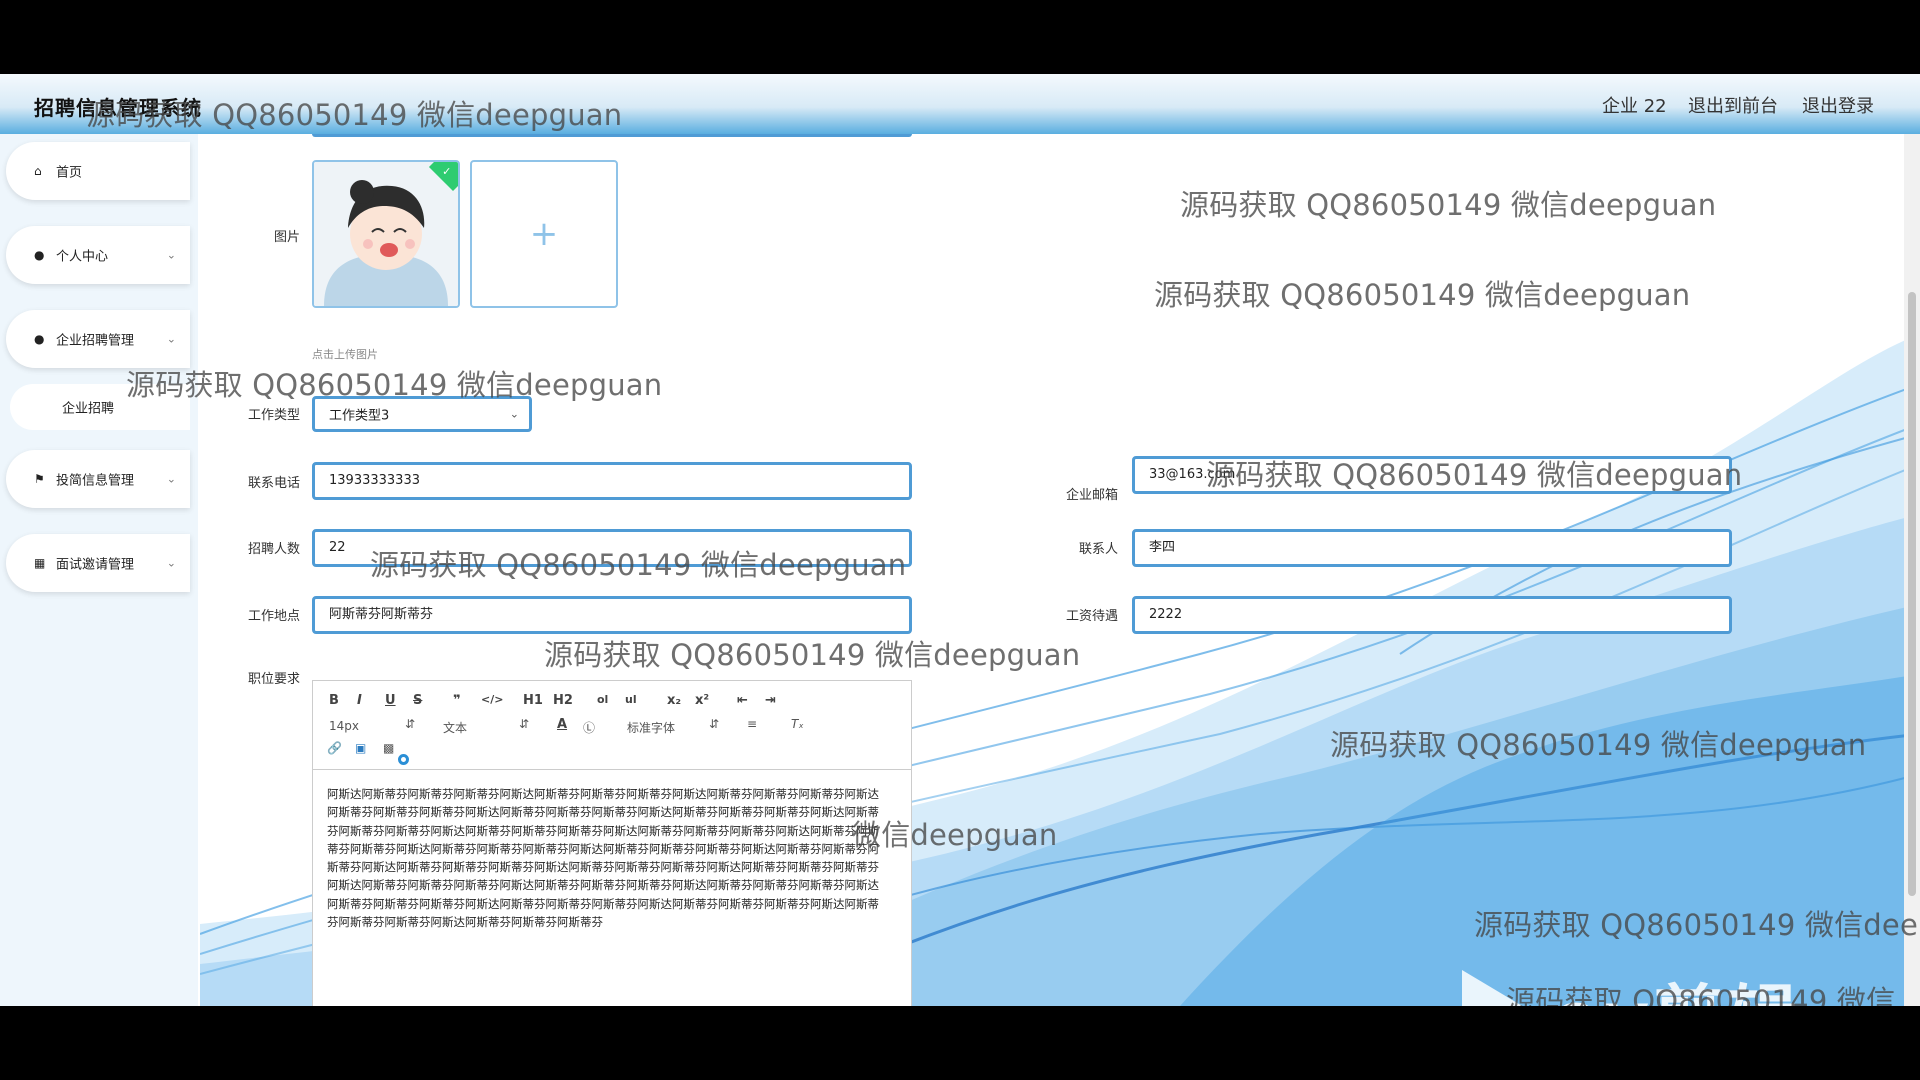  I want to click on requirements-label: 职位要求, so click(273, 679).